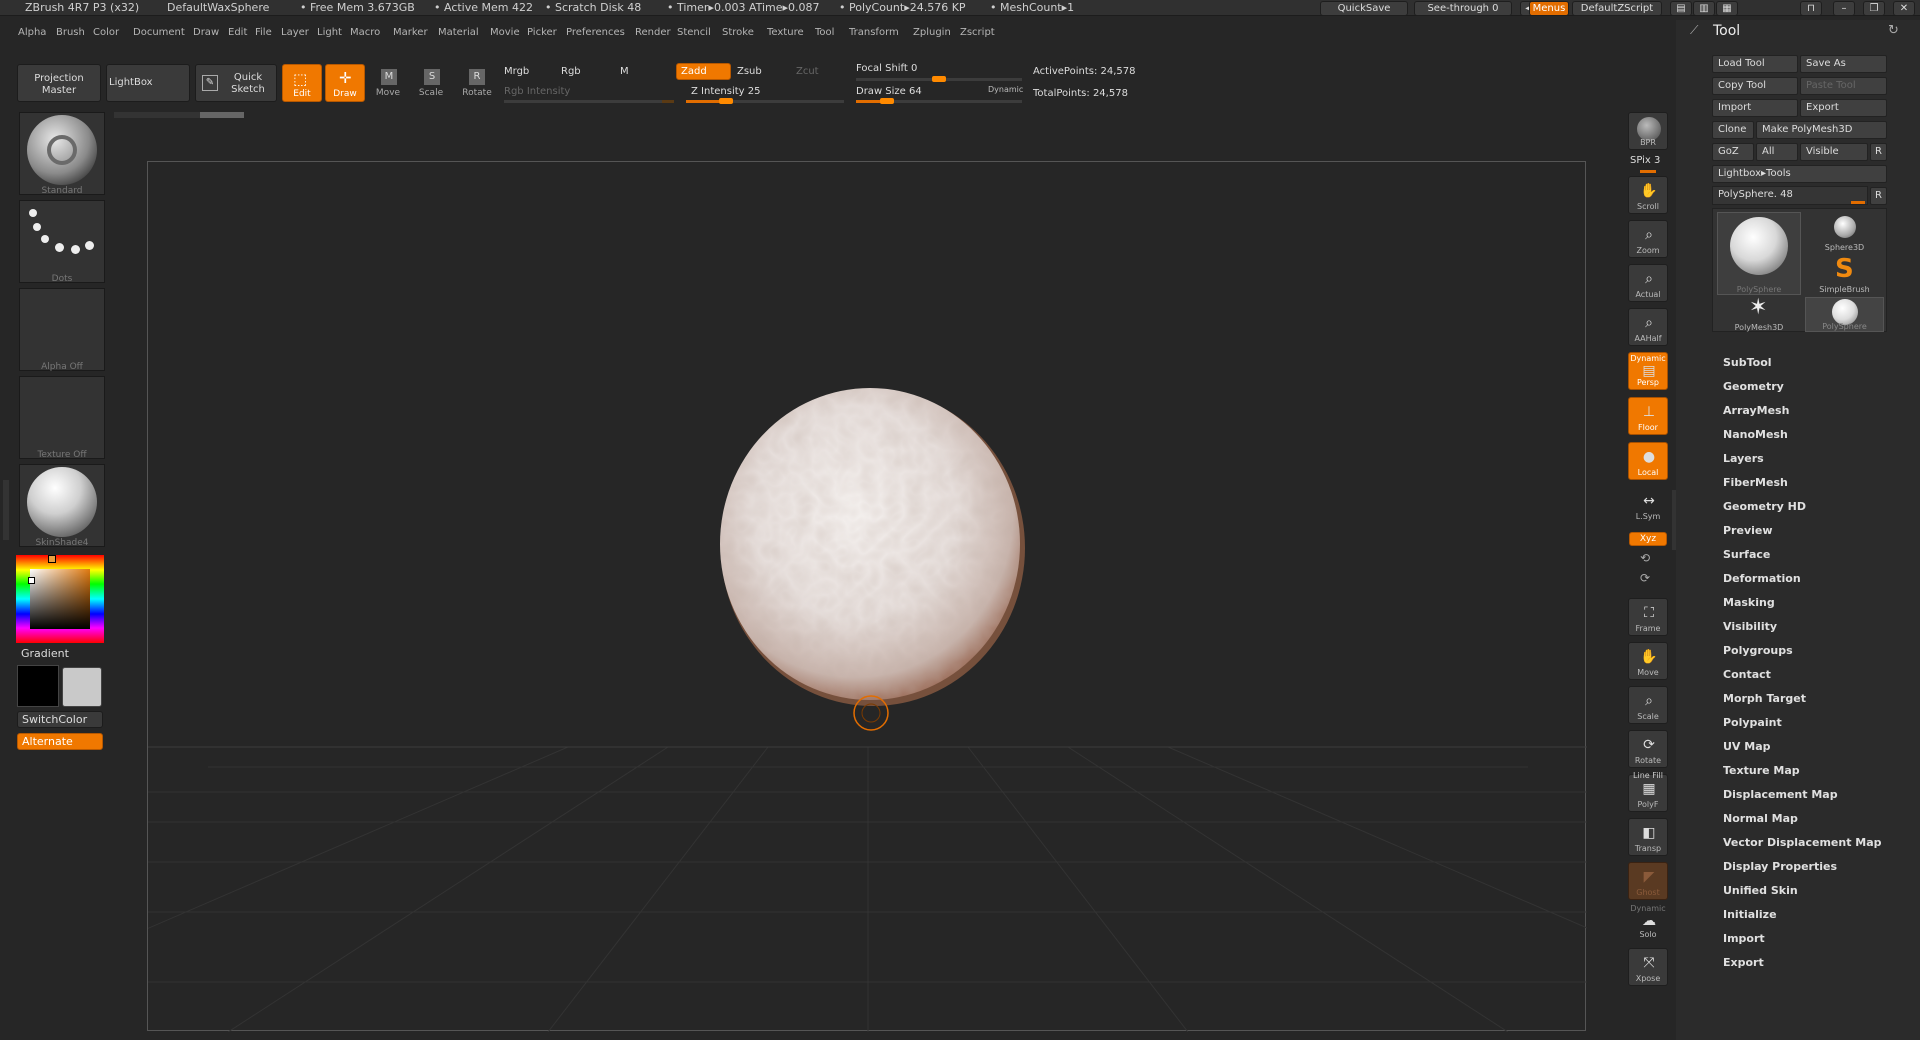 The image size is (1920, 1040). Describe the element at coordinates (1858, 202) in the screenshot. I see `current-tool-knob` at that location.